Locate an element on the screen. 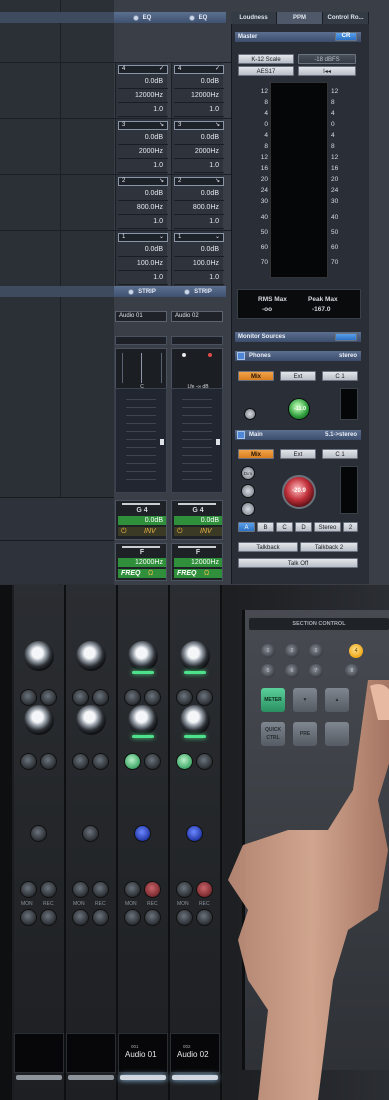 The width and height of the screenshot is (389, 1100). phones-ext-button: Ext is located at coordinates (298, 376).